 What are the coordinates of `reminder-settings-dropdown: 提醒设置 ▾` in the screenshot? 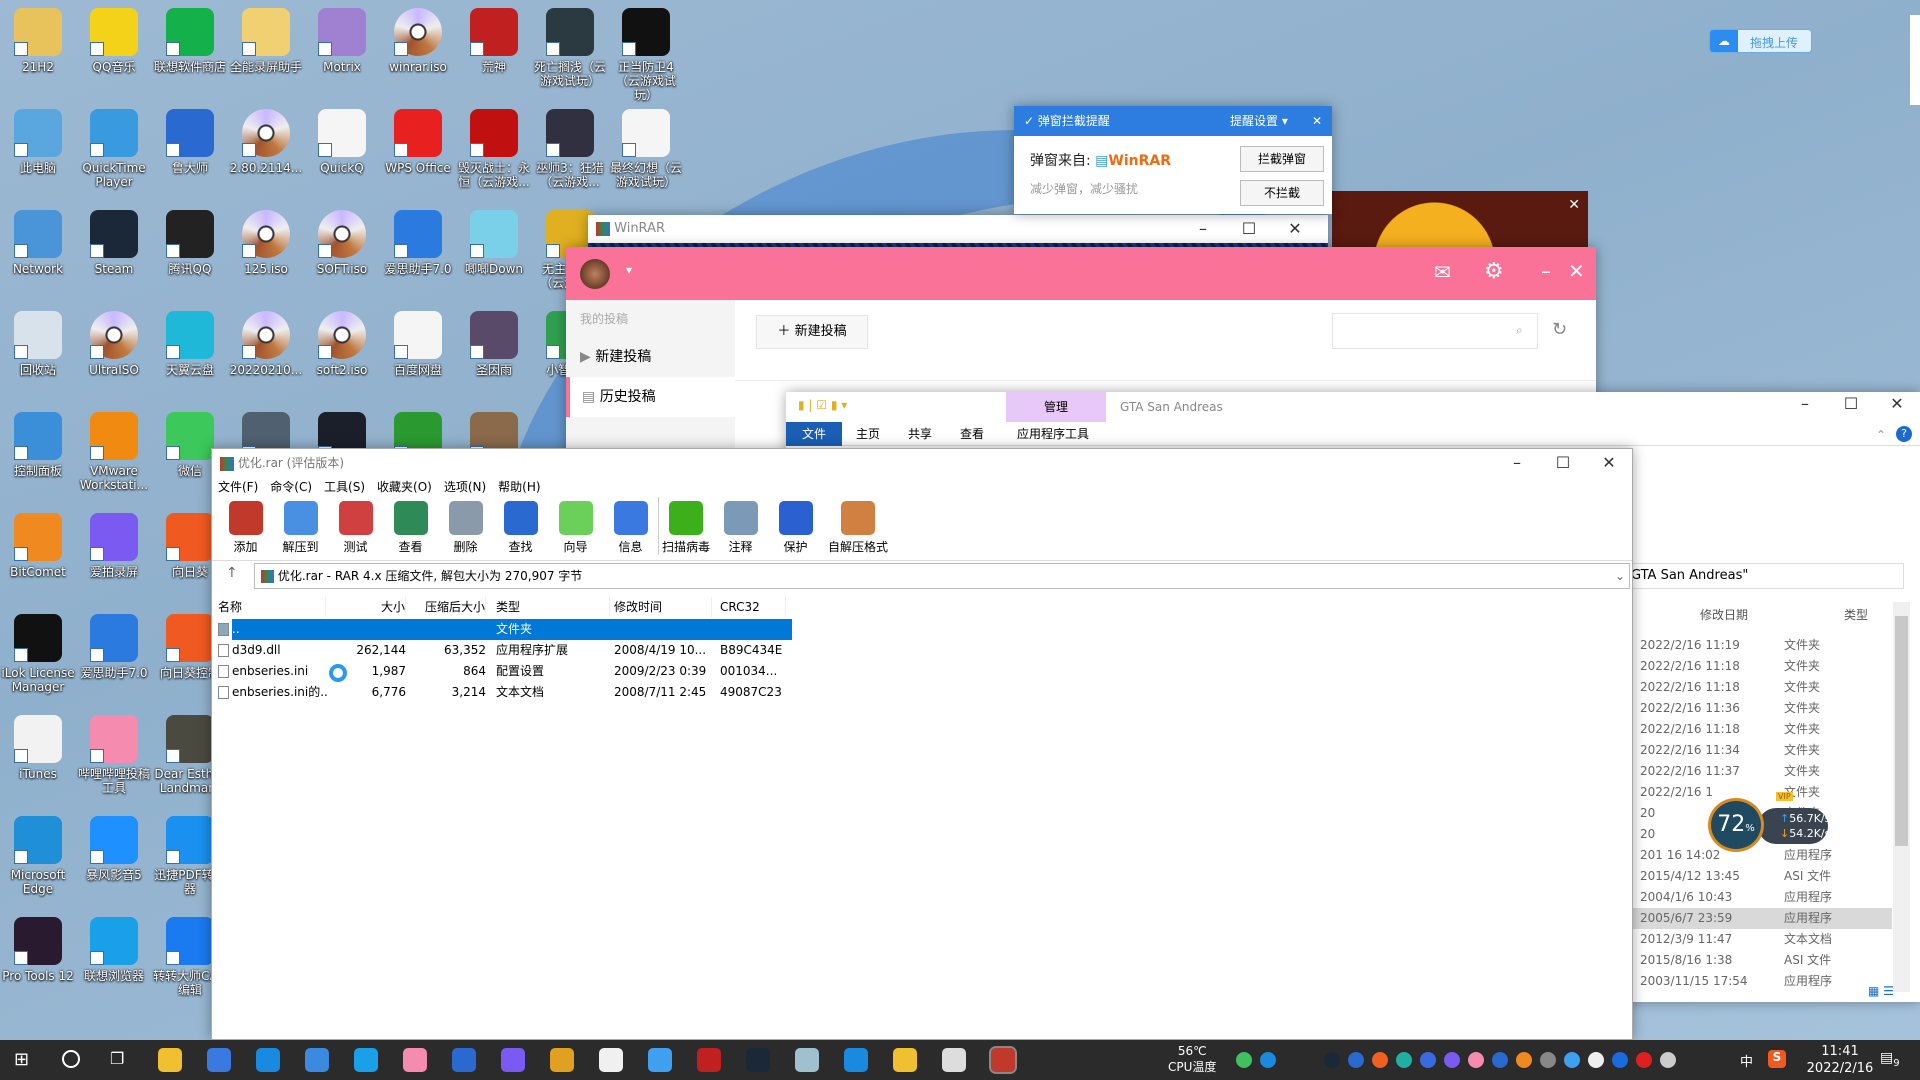 It's located at (1259, 121).